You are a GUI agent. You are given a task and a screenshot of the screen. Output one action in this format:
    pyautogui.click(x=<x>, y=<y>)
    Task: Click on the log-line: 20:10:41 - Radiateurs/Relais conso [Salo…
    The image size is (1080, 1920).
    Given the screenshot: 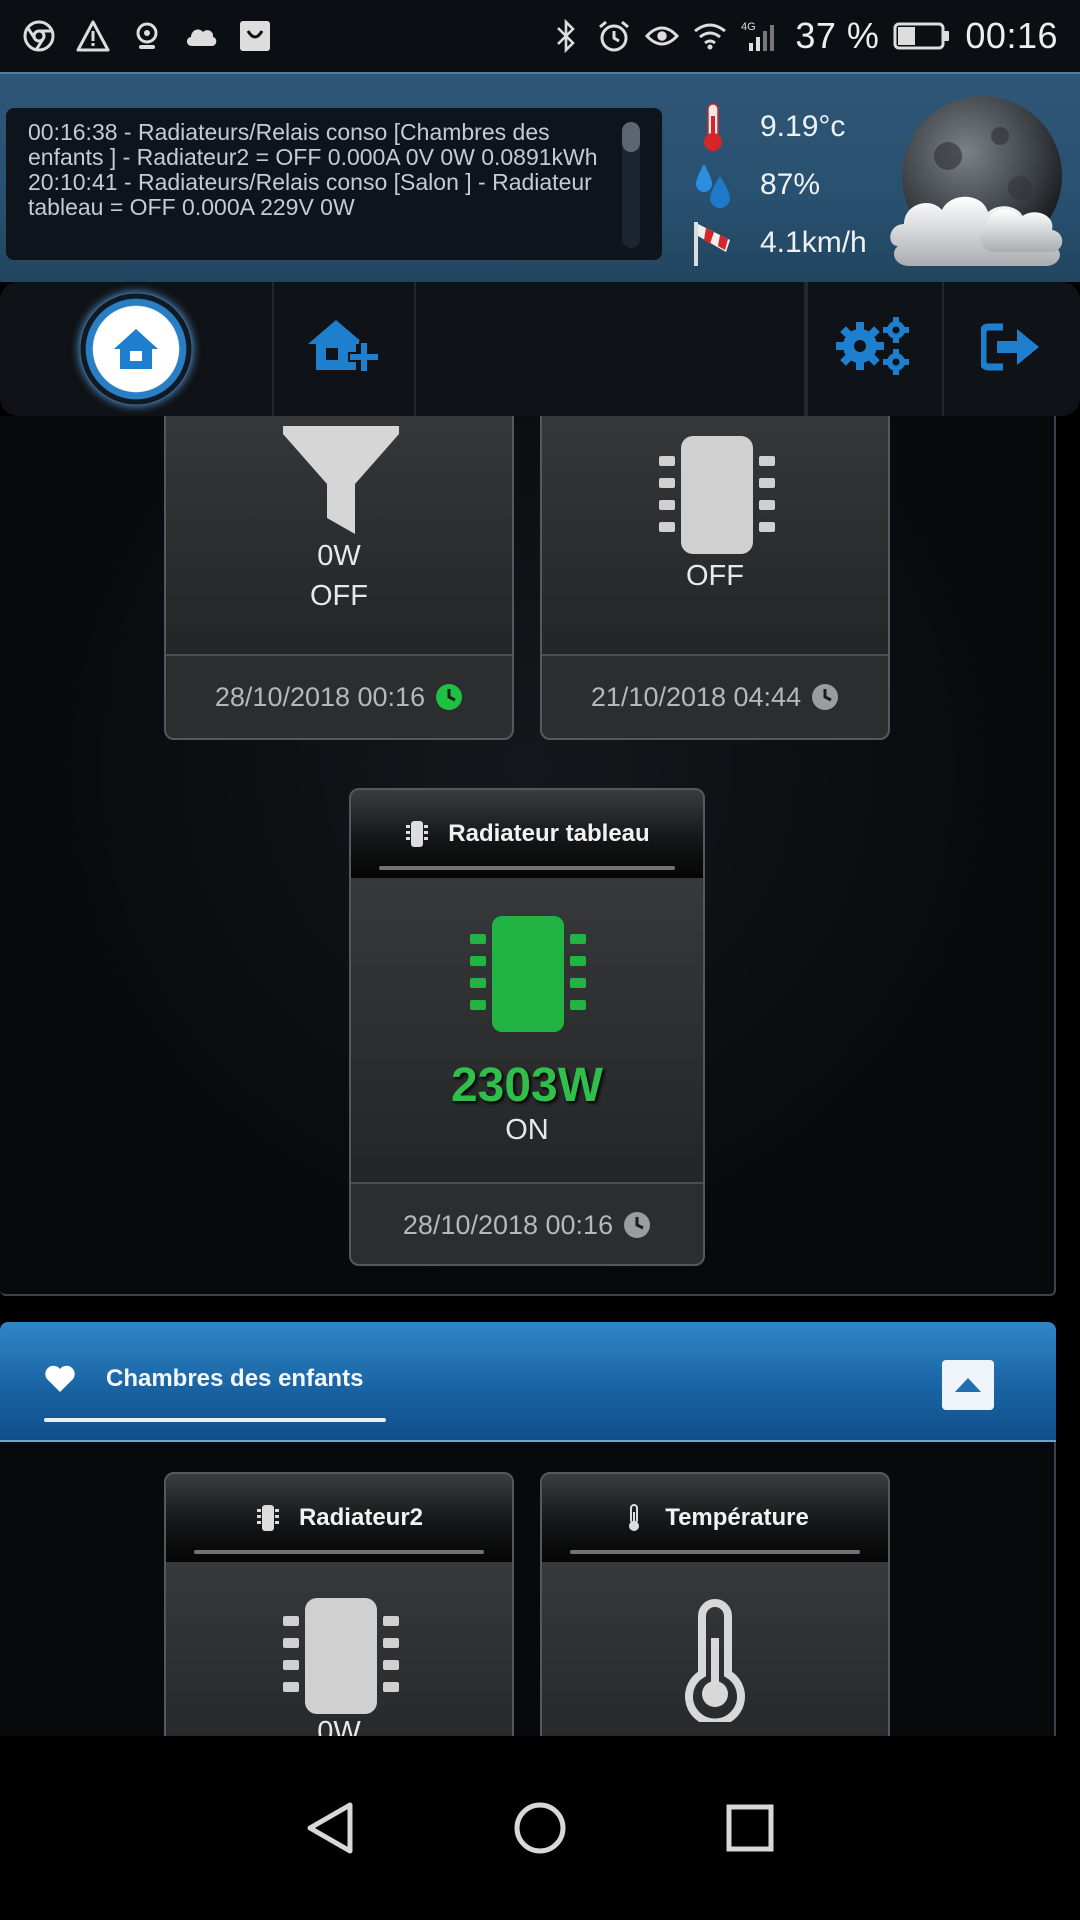 What is the action you would take?
    pyautogui.click(x=310, y=194)
    